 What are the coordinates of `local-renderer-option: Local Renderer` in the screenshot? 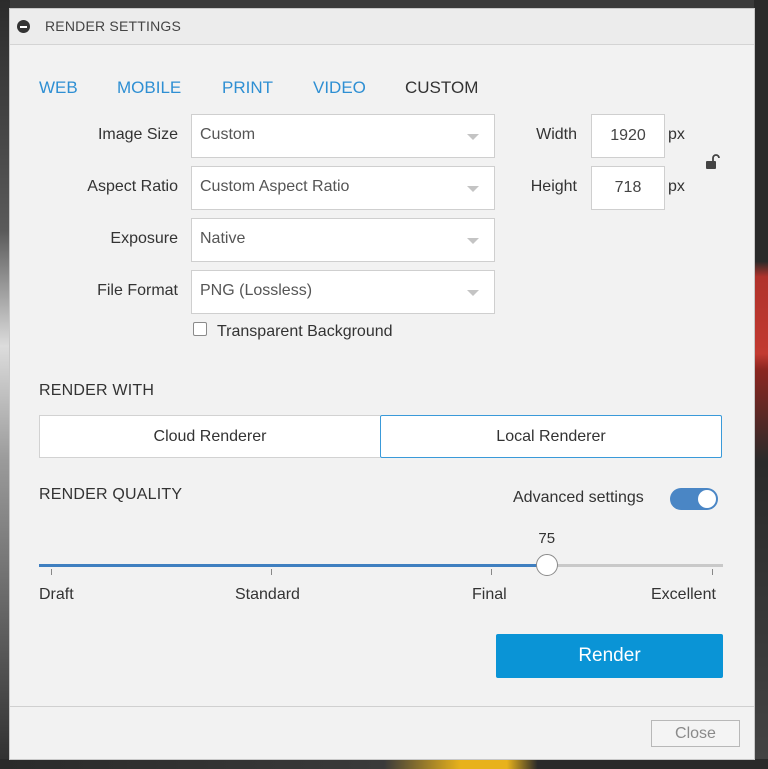 It's located at (551, 436).